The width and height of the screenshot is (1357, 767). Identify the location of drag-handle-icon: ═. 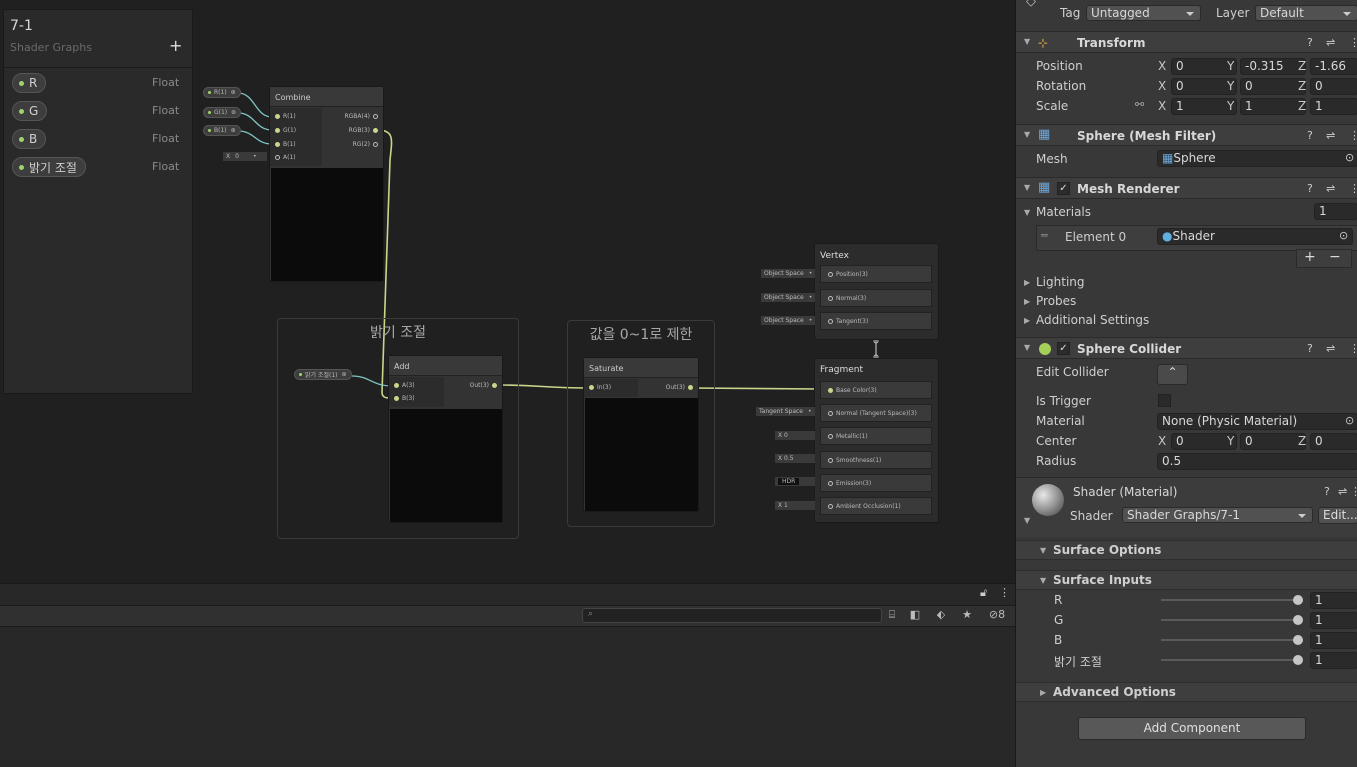
(1044, 235).